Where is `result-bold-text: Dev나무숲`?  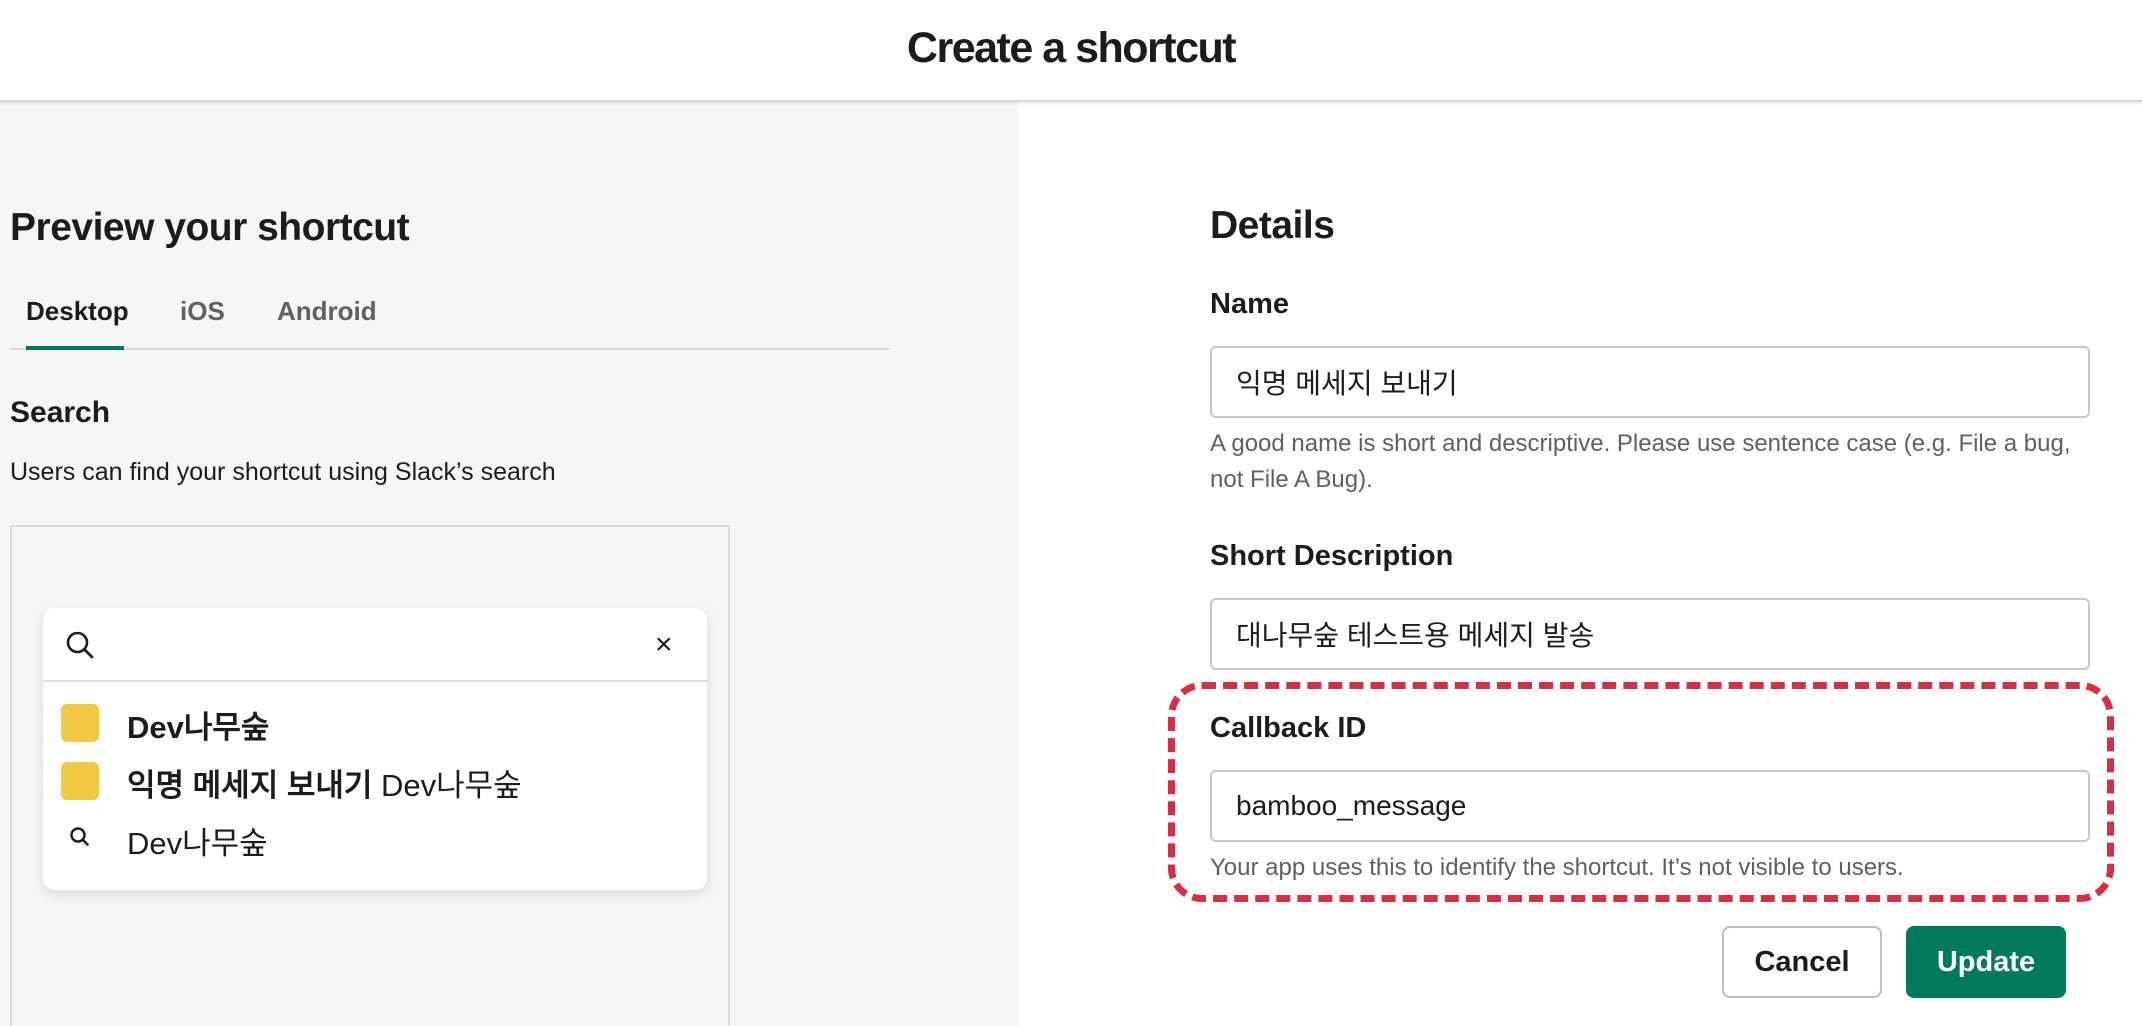 result-bold-text: Dev나무숲 is located at coordinates (198, 727).